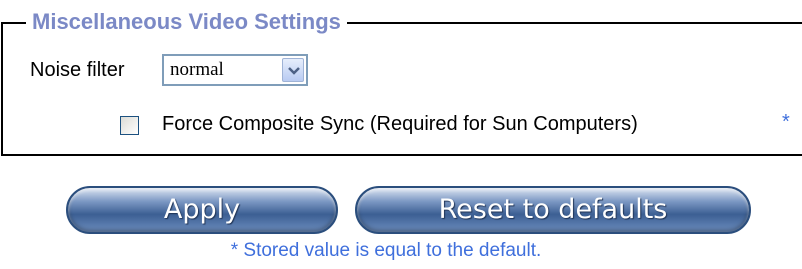  I want to click on dropdown-button, so click(293, 70).